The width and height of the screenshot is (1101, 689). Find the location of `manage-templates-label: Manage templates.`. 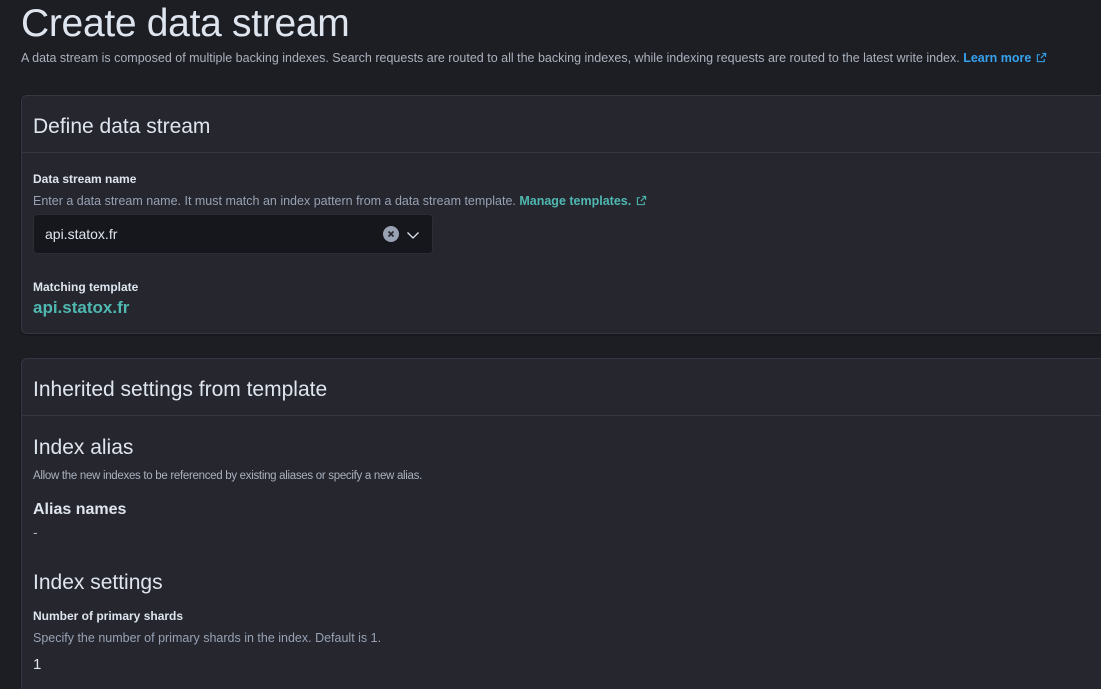

manage-templates-label: Manage templates. is located at coordinates (575, 201).